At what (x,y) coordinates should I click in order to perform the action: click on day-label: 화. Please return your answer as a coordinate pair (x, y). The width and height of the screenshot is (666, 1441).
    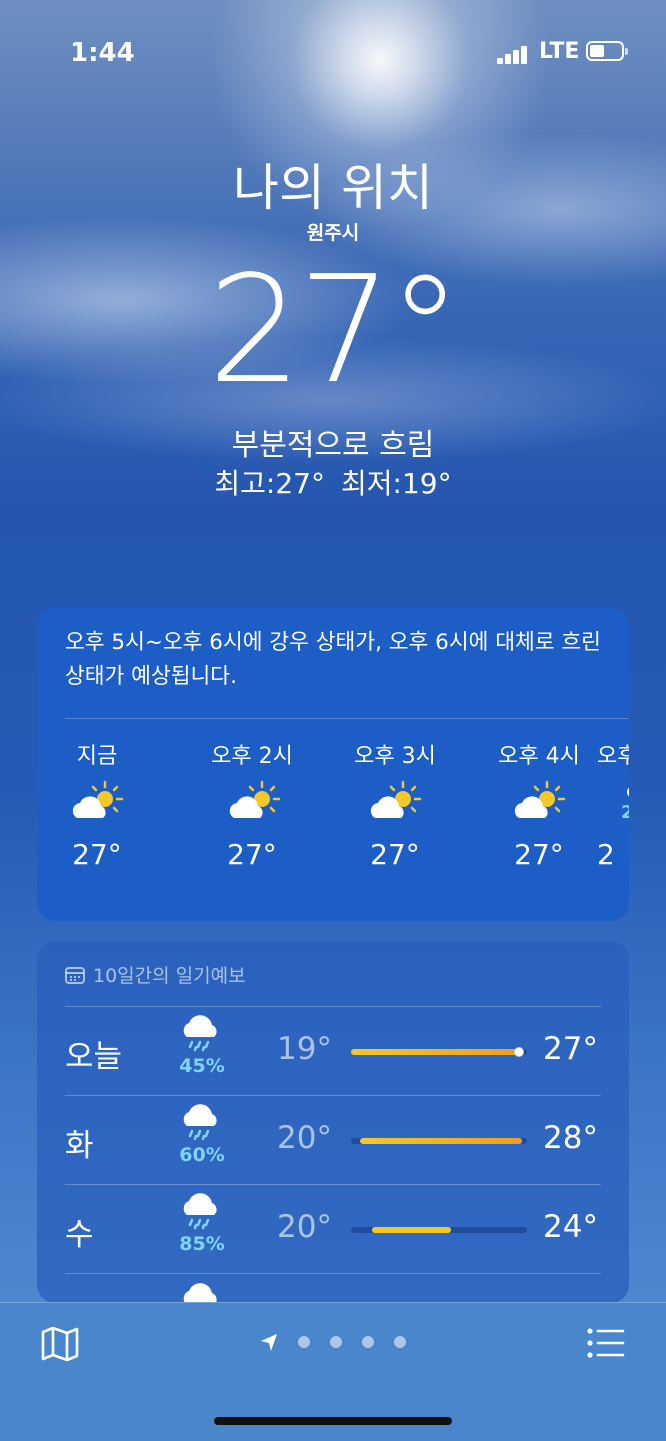
    Looking at the image, I should click on (79, 1146).